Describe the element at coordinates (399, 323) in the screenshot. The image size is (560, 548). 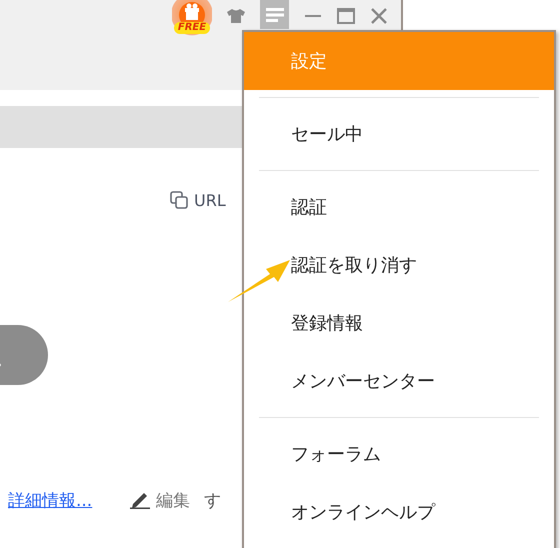
I see `menu-item: 登録情報` at that location.